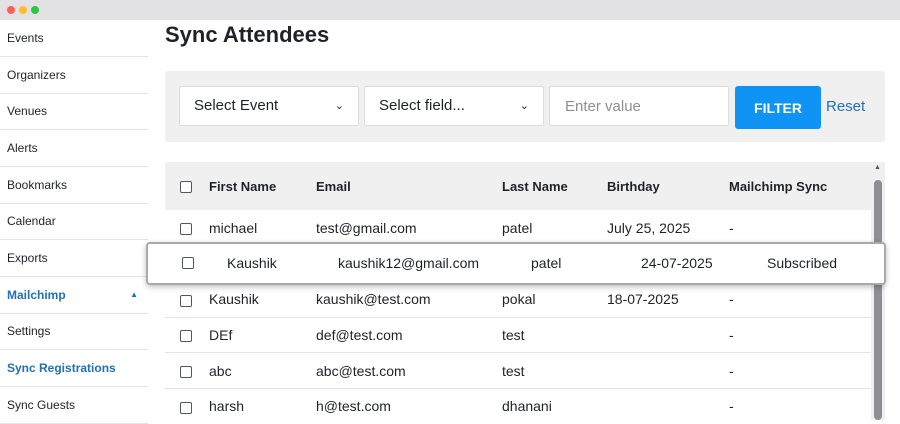 The height and width of the screenshot is (424, 900). I want to click on close-window-icon, so click(11, 10).